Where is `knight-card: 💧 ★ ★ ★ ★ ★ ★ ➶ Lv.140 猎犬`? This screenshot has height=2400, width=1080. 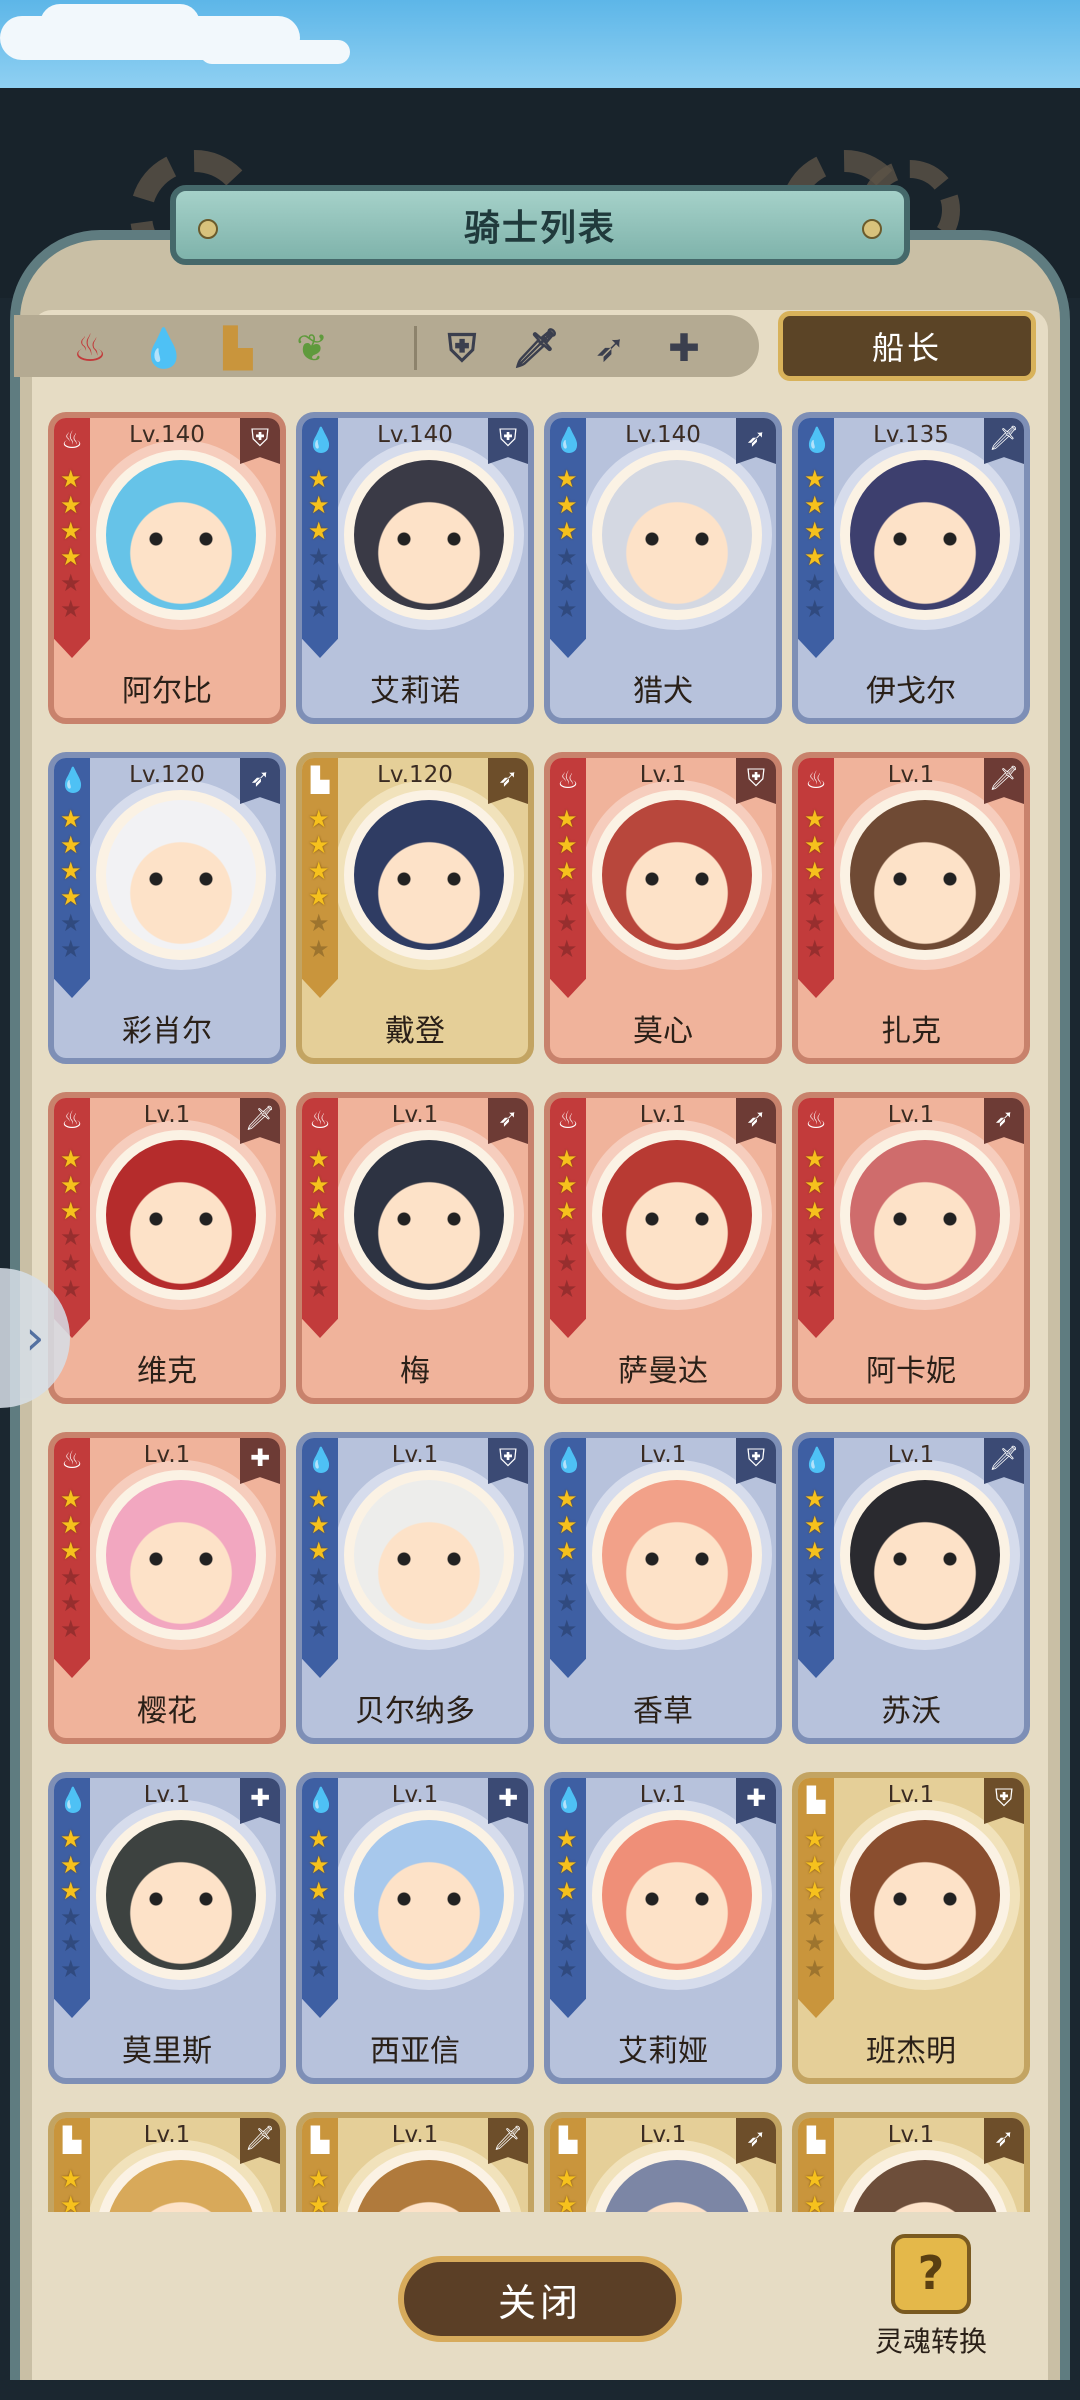
knight-card: 💧 ★ ★ ★ ★ ★ ★ ➶ Lv.140 猎犬 is located at coordinates (663, 568).